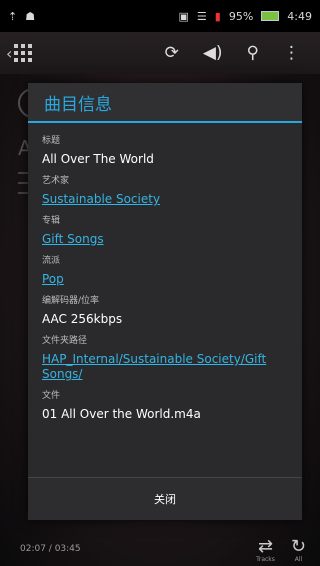  What do you see at coordinates (165, 150) in the screenshot?
I see `field-title: 标题 All Over The World` at bounding box center [165, 150].